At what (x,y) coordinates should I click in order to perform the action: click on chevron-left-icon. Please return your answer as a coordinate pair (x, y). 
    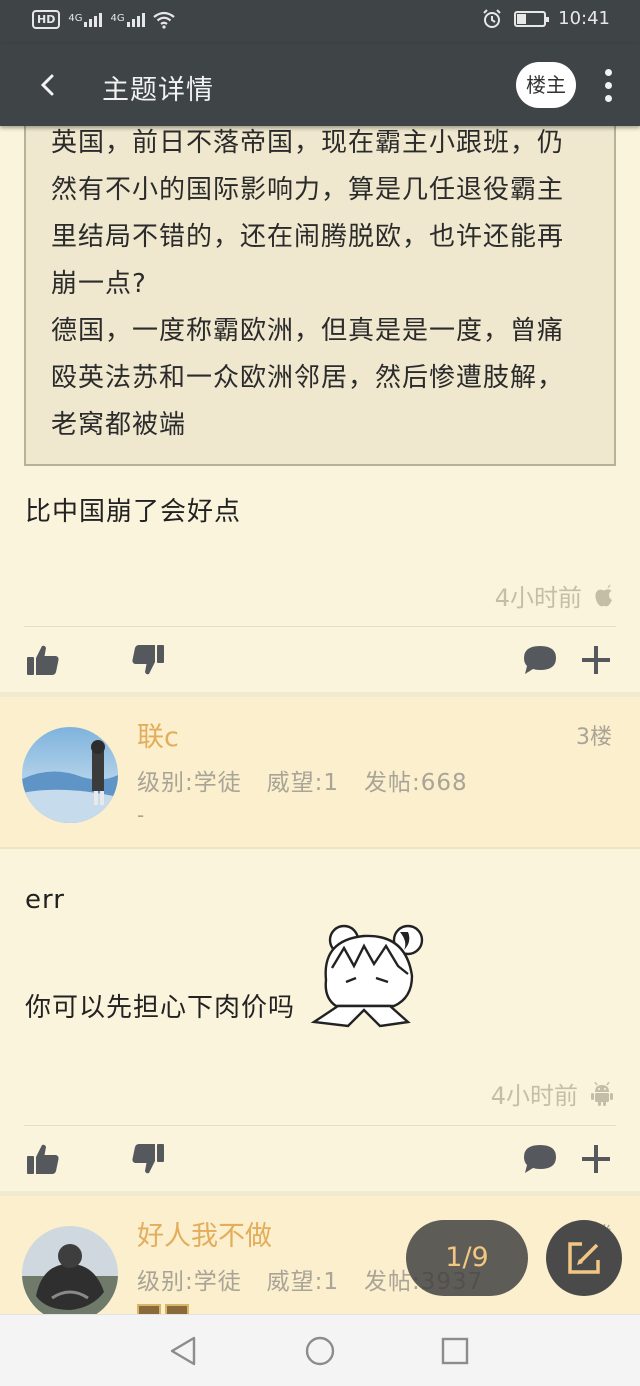
    Looking at the image, I should click on (47, 85).